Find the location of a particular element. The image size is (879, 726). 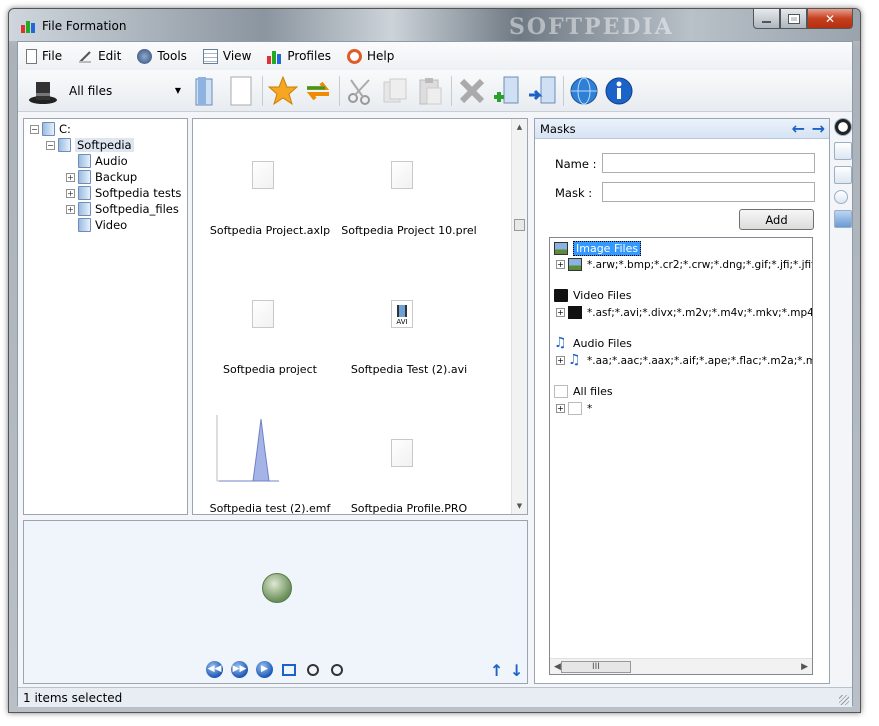

scroll-thumb: III is located at coordinates (595, 666).